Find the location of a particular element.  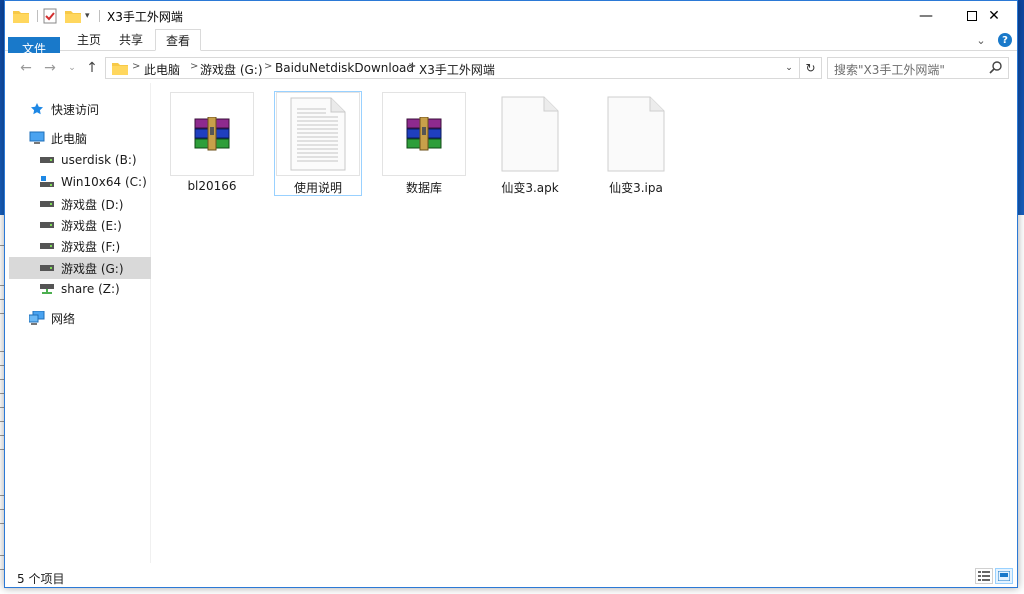

breadcrumb-this-pc: 此电脑 is located at coordinates (162, 69).